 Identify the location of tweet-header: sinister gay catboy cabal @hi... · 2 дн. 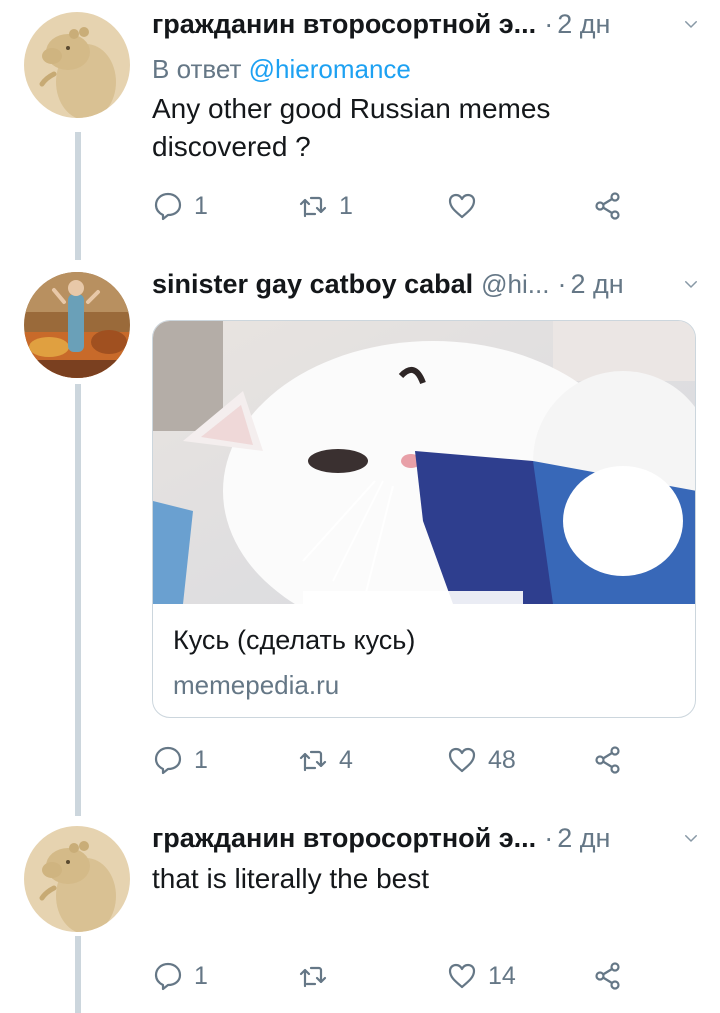
(426, 284).